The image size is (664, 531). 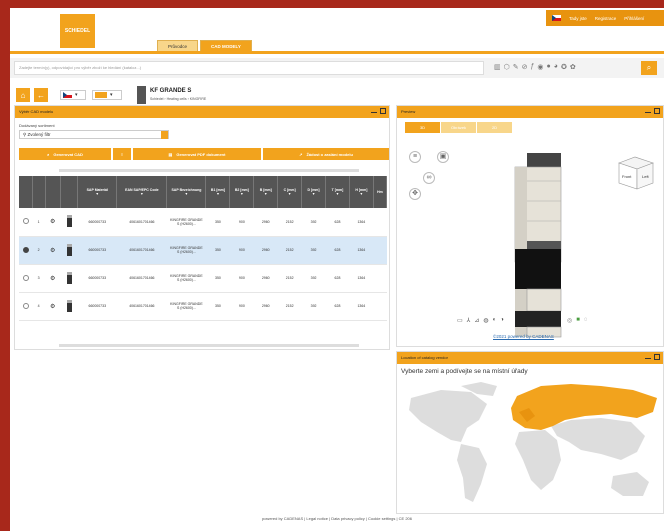 I want to click on star-icon: ✪, so click(x=564, y=67).